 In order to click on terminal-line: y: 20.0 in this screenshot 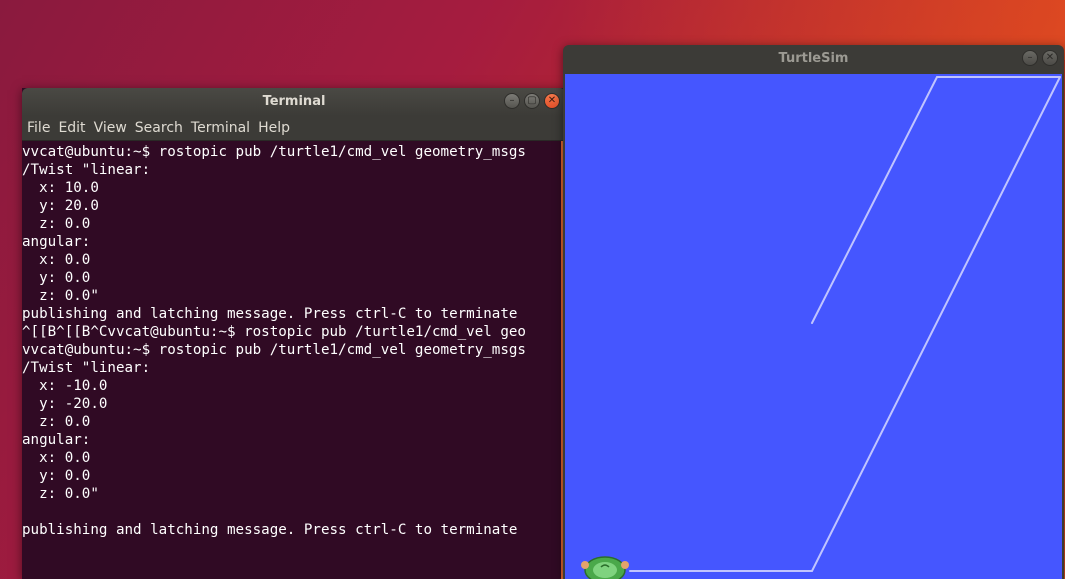, I will do `click(60, 206)`.